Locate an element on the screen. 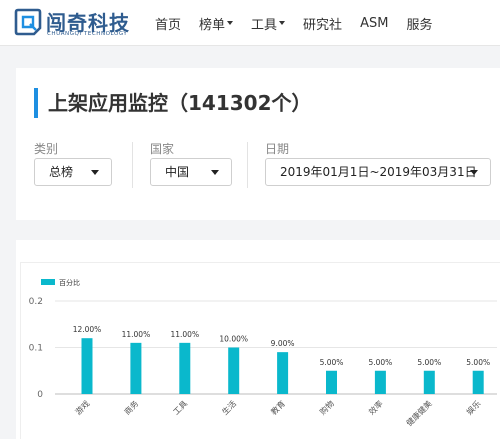 This screenshot has height=439, width=500. date-range-value: 2019年01月1日~2019年03月31日 is located at coordinates (378, 172).